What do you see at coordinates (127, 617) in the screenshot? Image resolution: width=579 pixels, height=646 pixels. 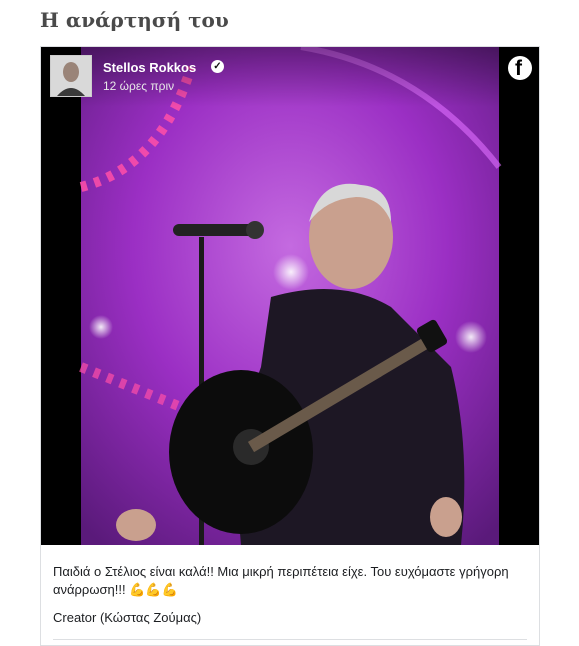 I see `post-creator-credit: Creator (Κώστας Ζούμας)` at bounding box center [127, 617].